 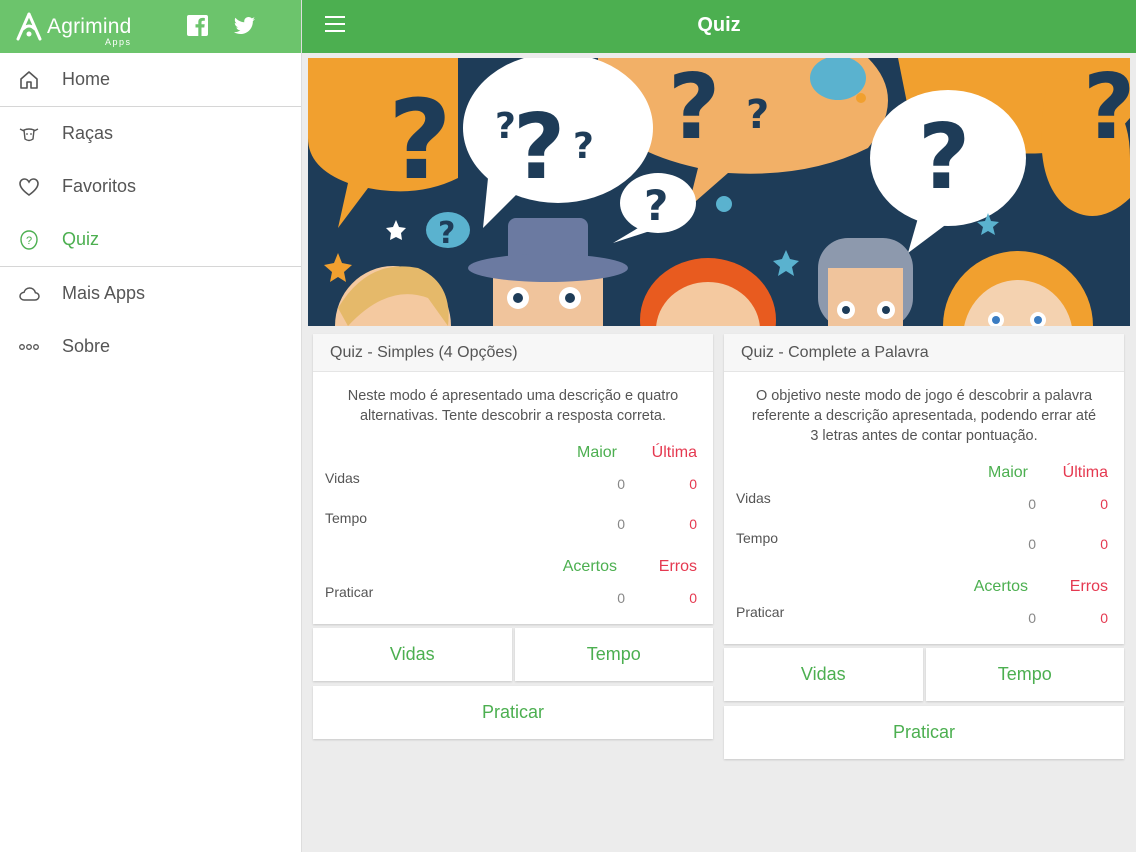 I want to click on sidebar-item-label: Home, so click(x=86, y=79).